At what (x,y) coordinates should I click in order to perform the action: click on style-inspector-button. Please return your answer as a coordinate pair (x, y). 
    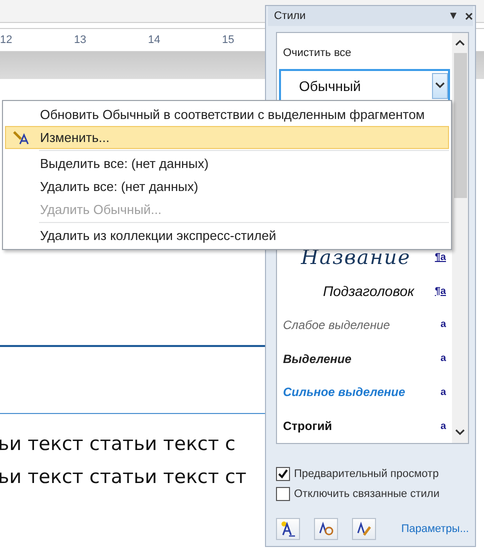
    Looking at the image, I should click on (326, 529).